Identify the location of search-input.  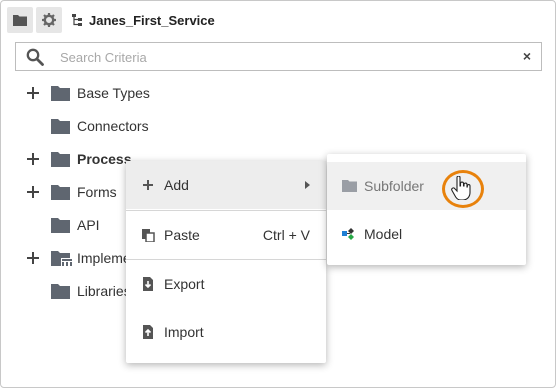
(280, 57).